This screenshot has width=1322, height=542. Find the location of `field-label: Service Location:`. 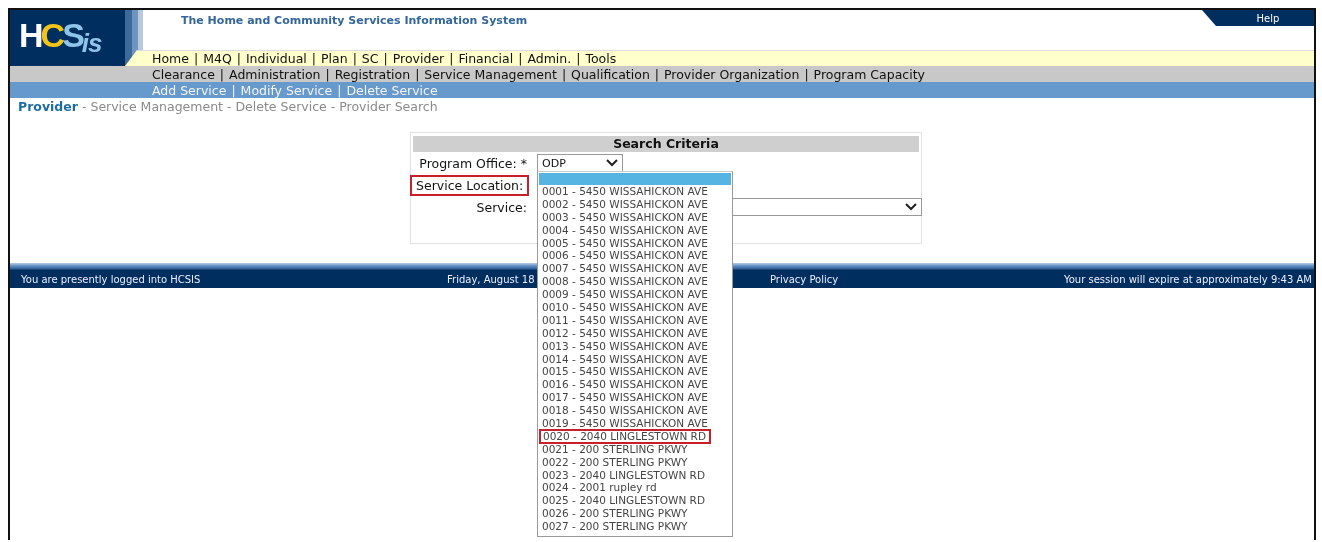

field-label: Service Location: is located at coordinates (470, 185).